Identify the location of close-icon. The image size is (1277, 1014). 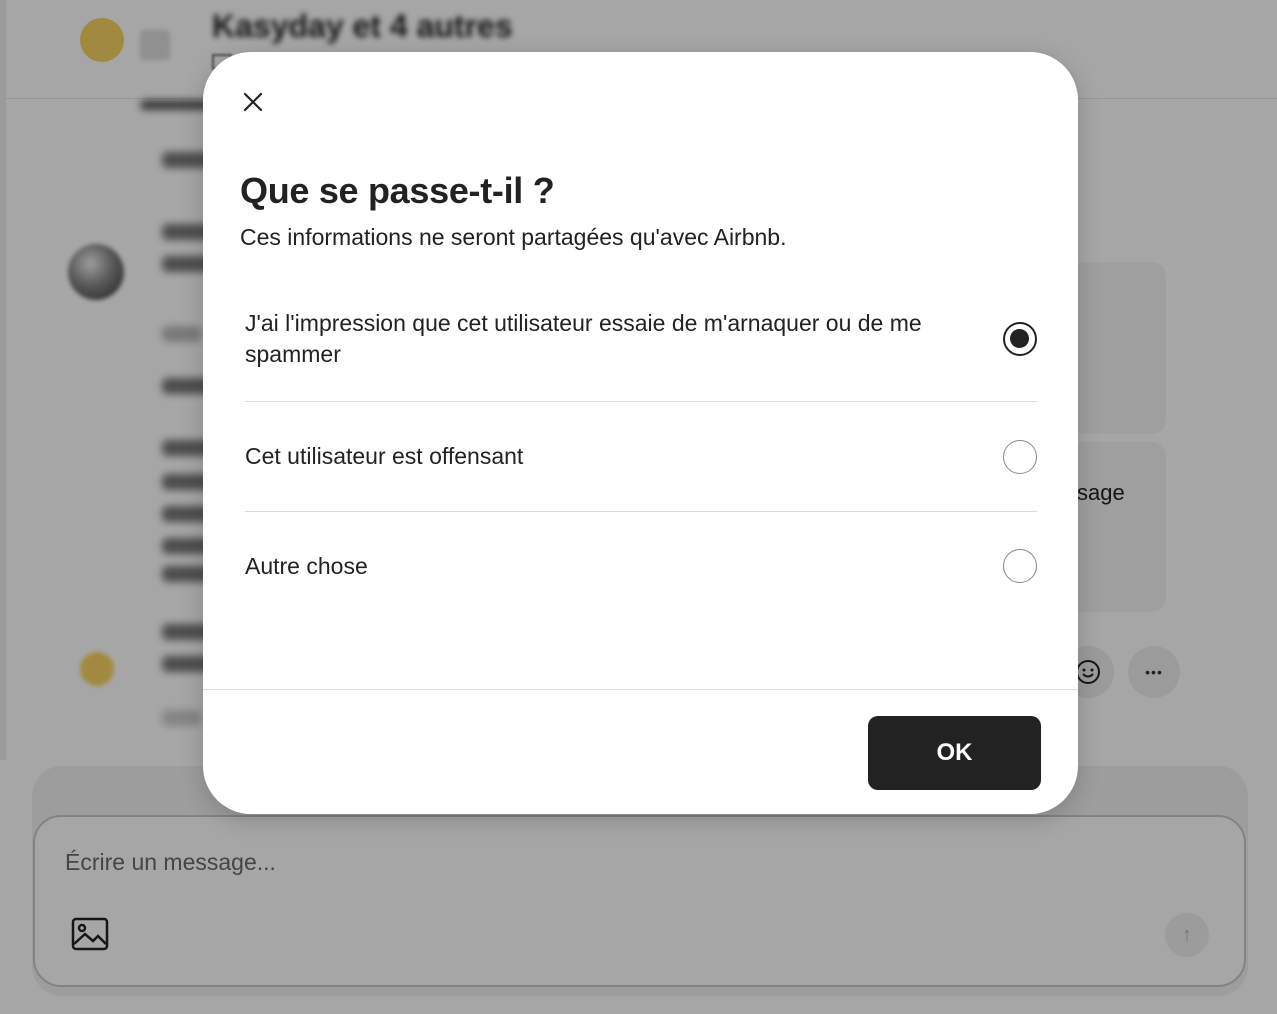
(253, 102).